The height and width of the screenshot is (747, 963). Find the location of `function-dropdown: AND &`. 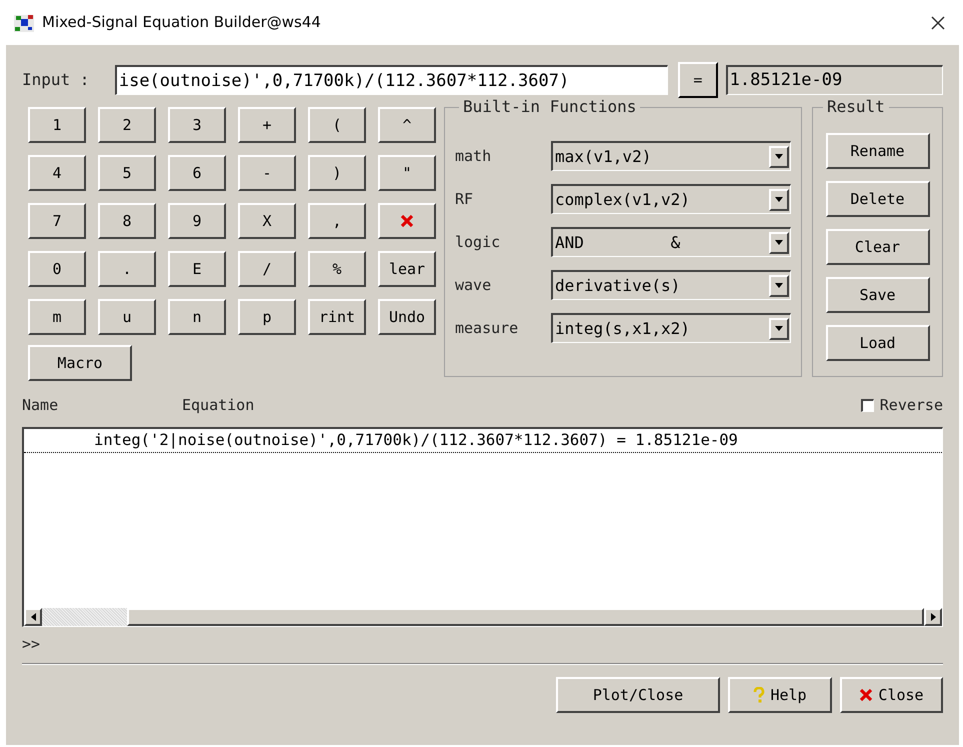

function-dropdown: AND & is located at coordinates (671, 242).